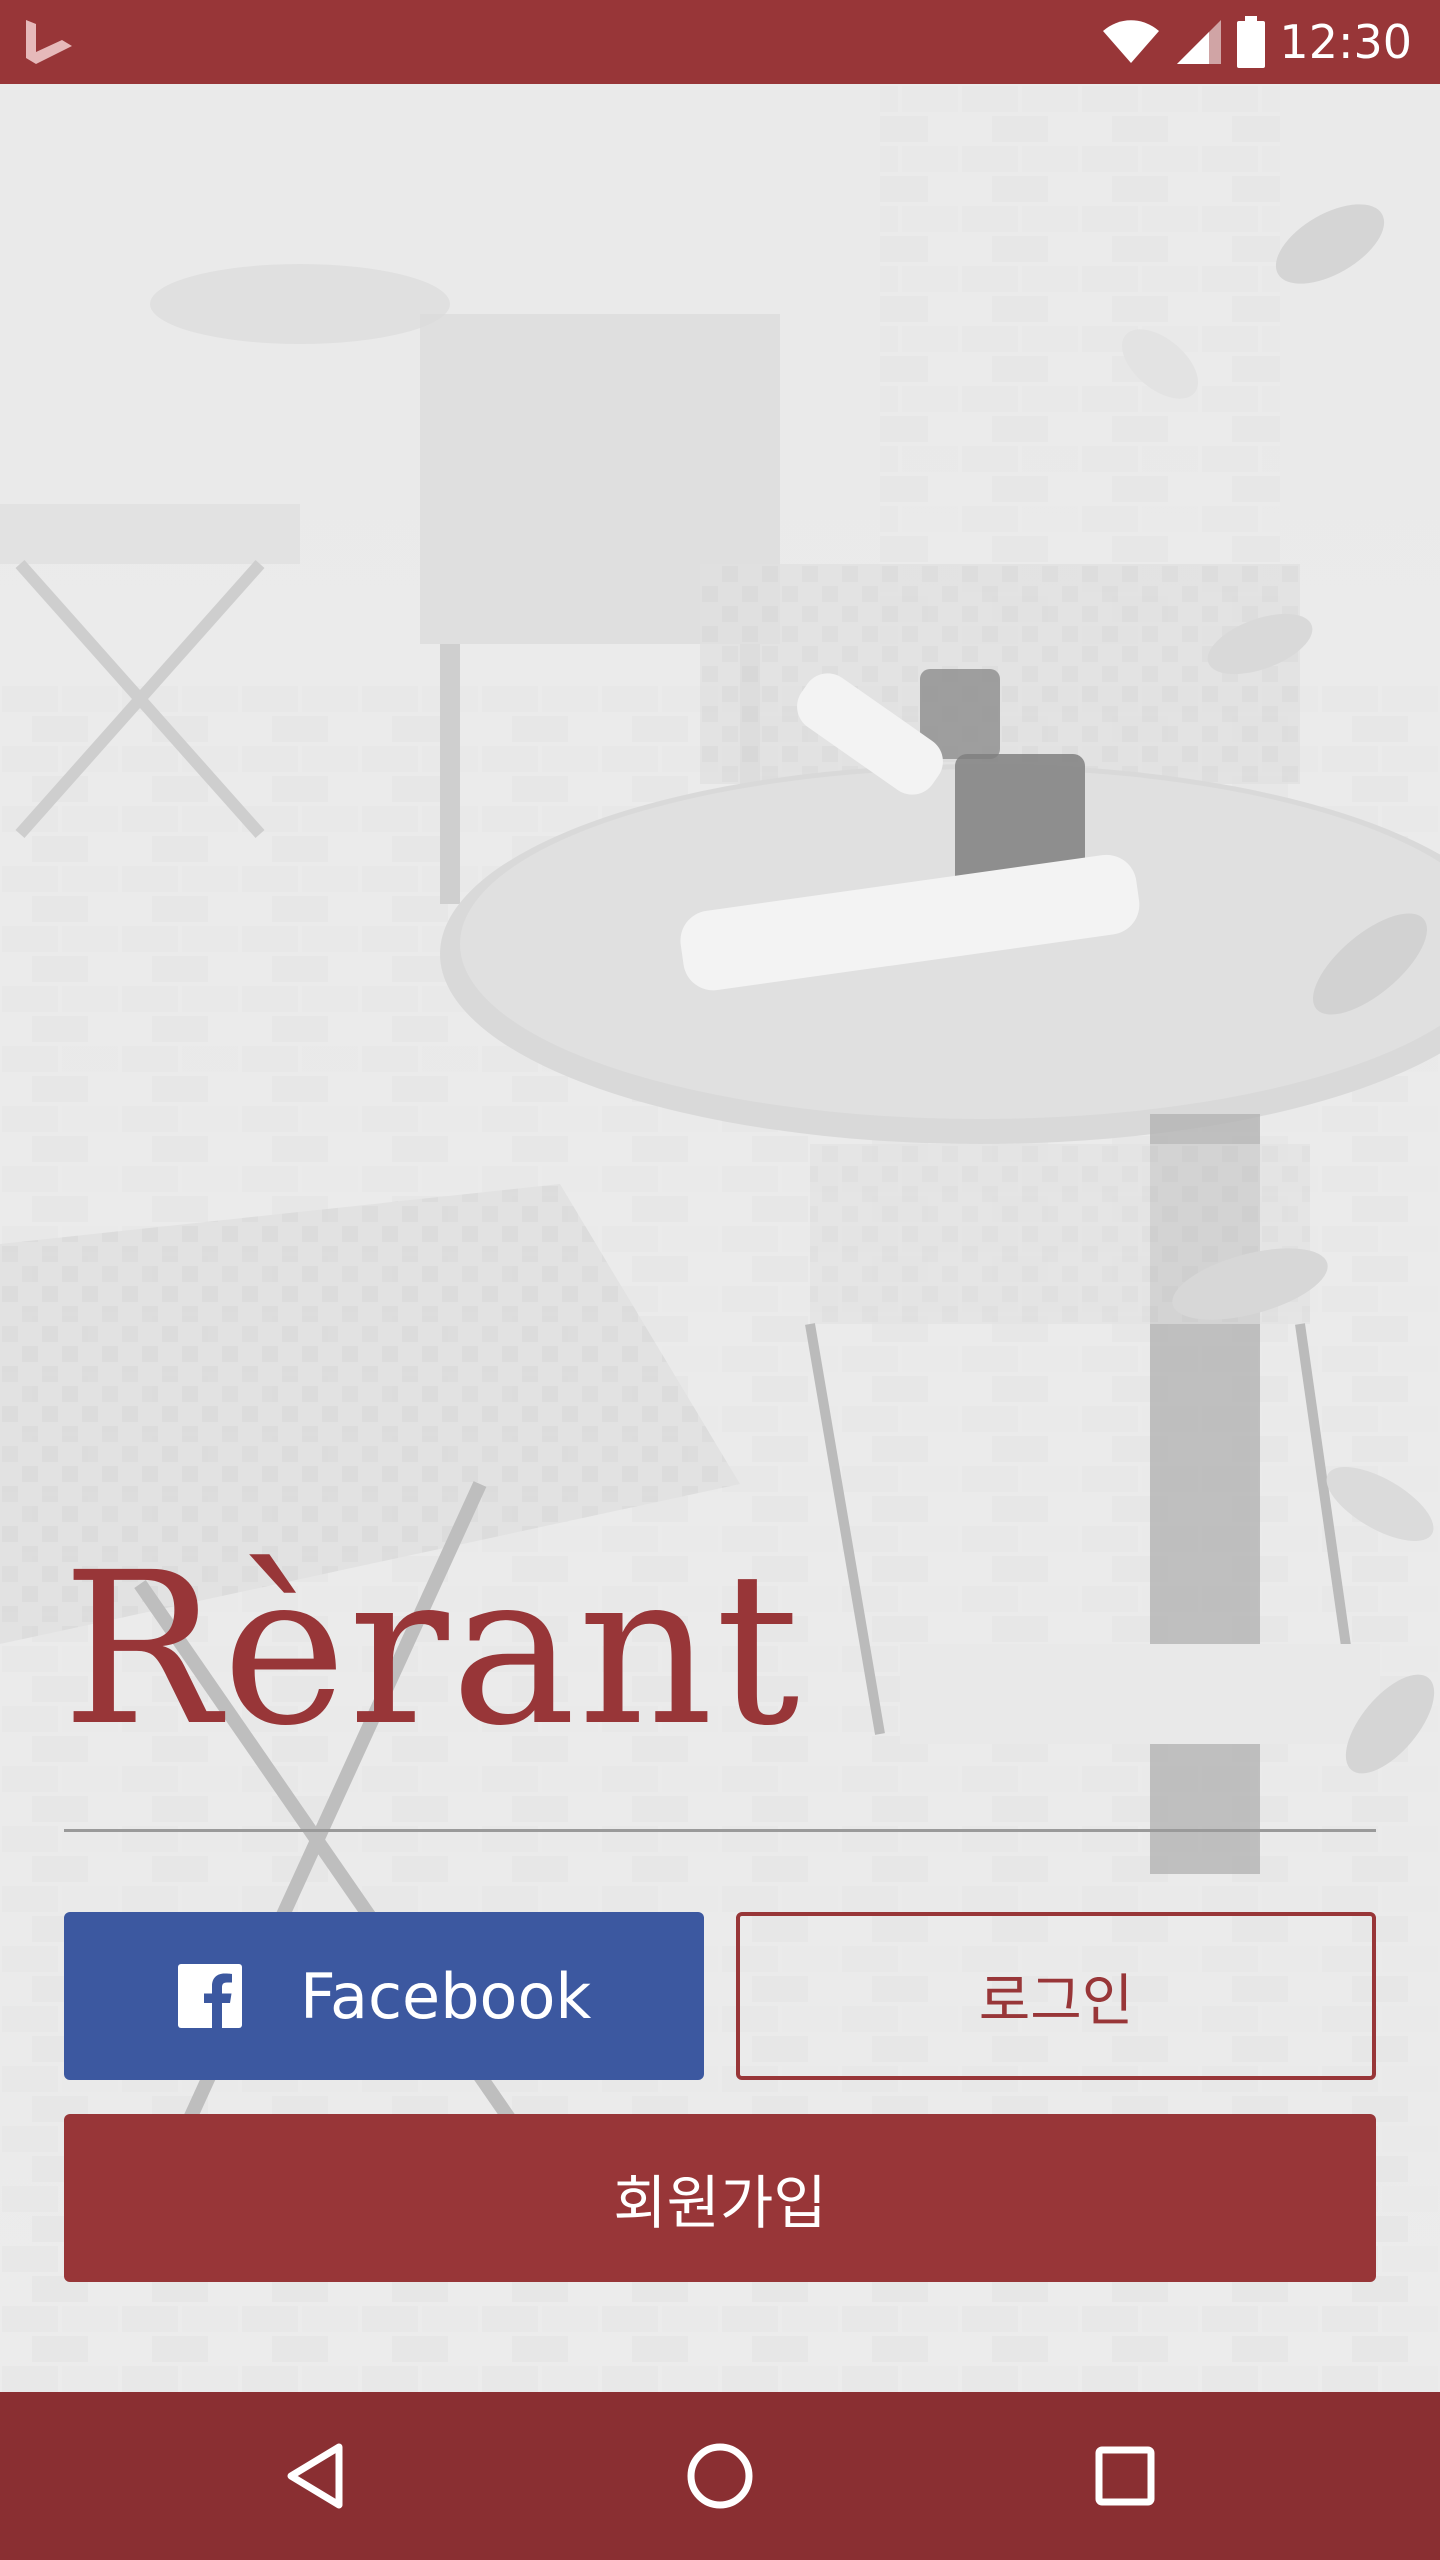 Image resolution: width=1440 pixels, height=2560 pixels. Describe the element at coordinates (446, 1996) in the screenshot. I see `facebook-button-label: Facebook` at that location.